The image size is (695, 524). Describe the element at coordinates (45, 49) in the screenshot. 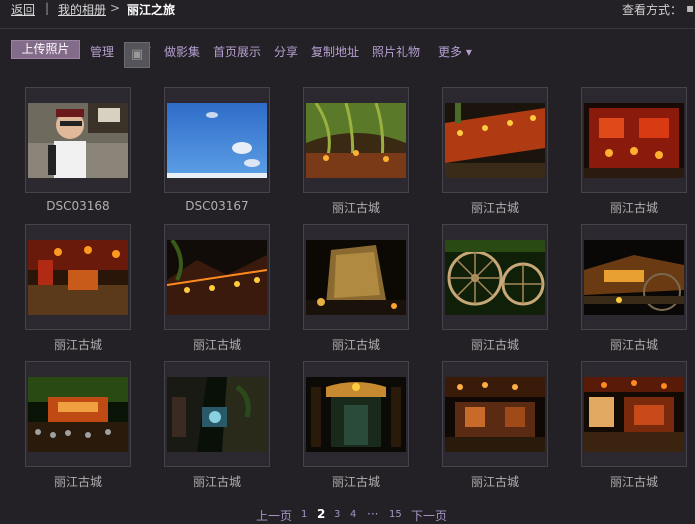

I see `upload-photo-button: 上传照片` at that location.